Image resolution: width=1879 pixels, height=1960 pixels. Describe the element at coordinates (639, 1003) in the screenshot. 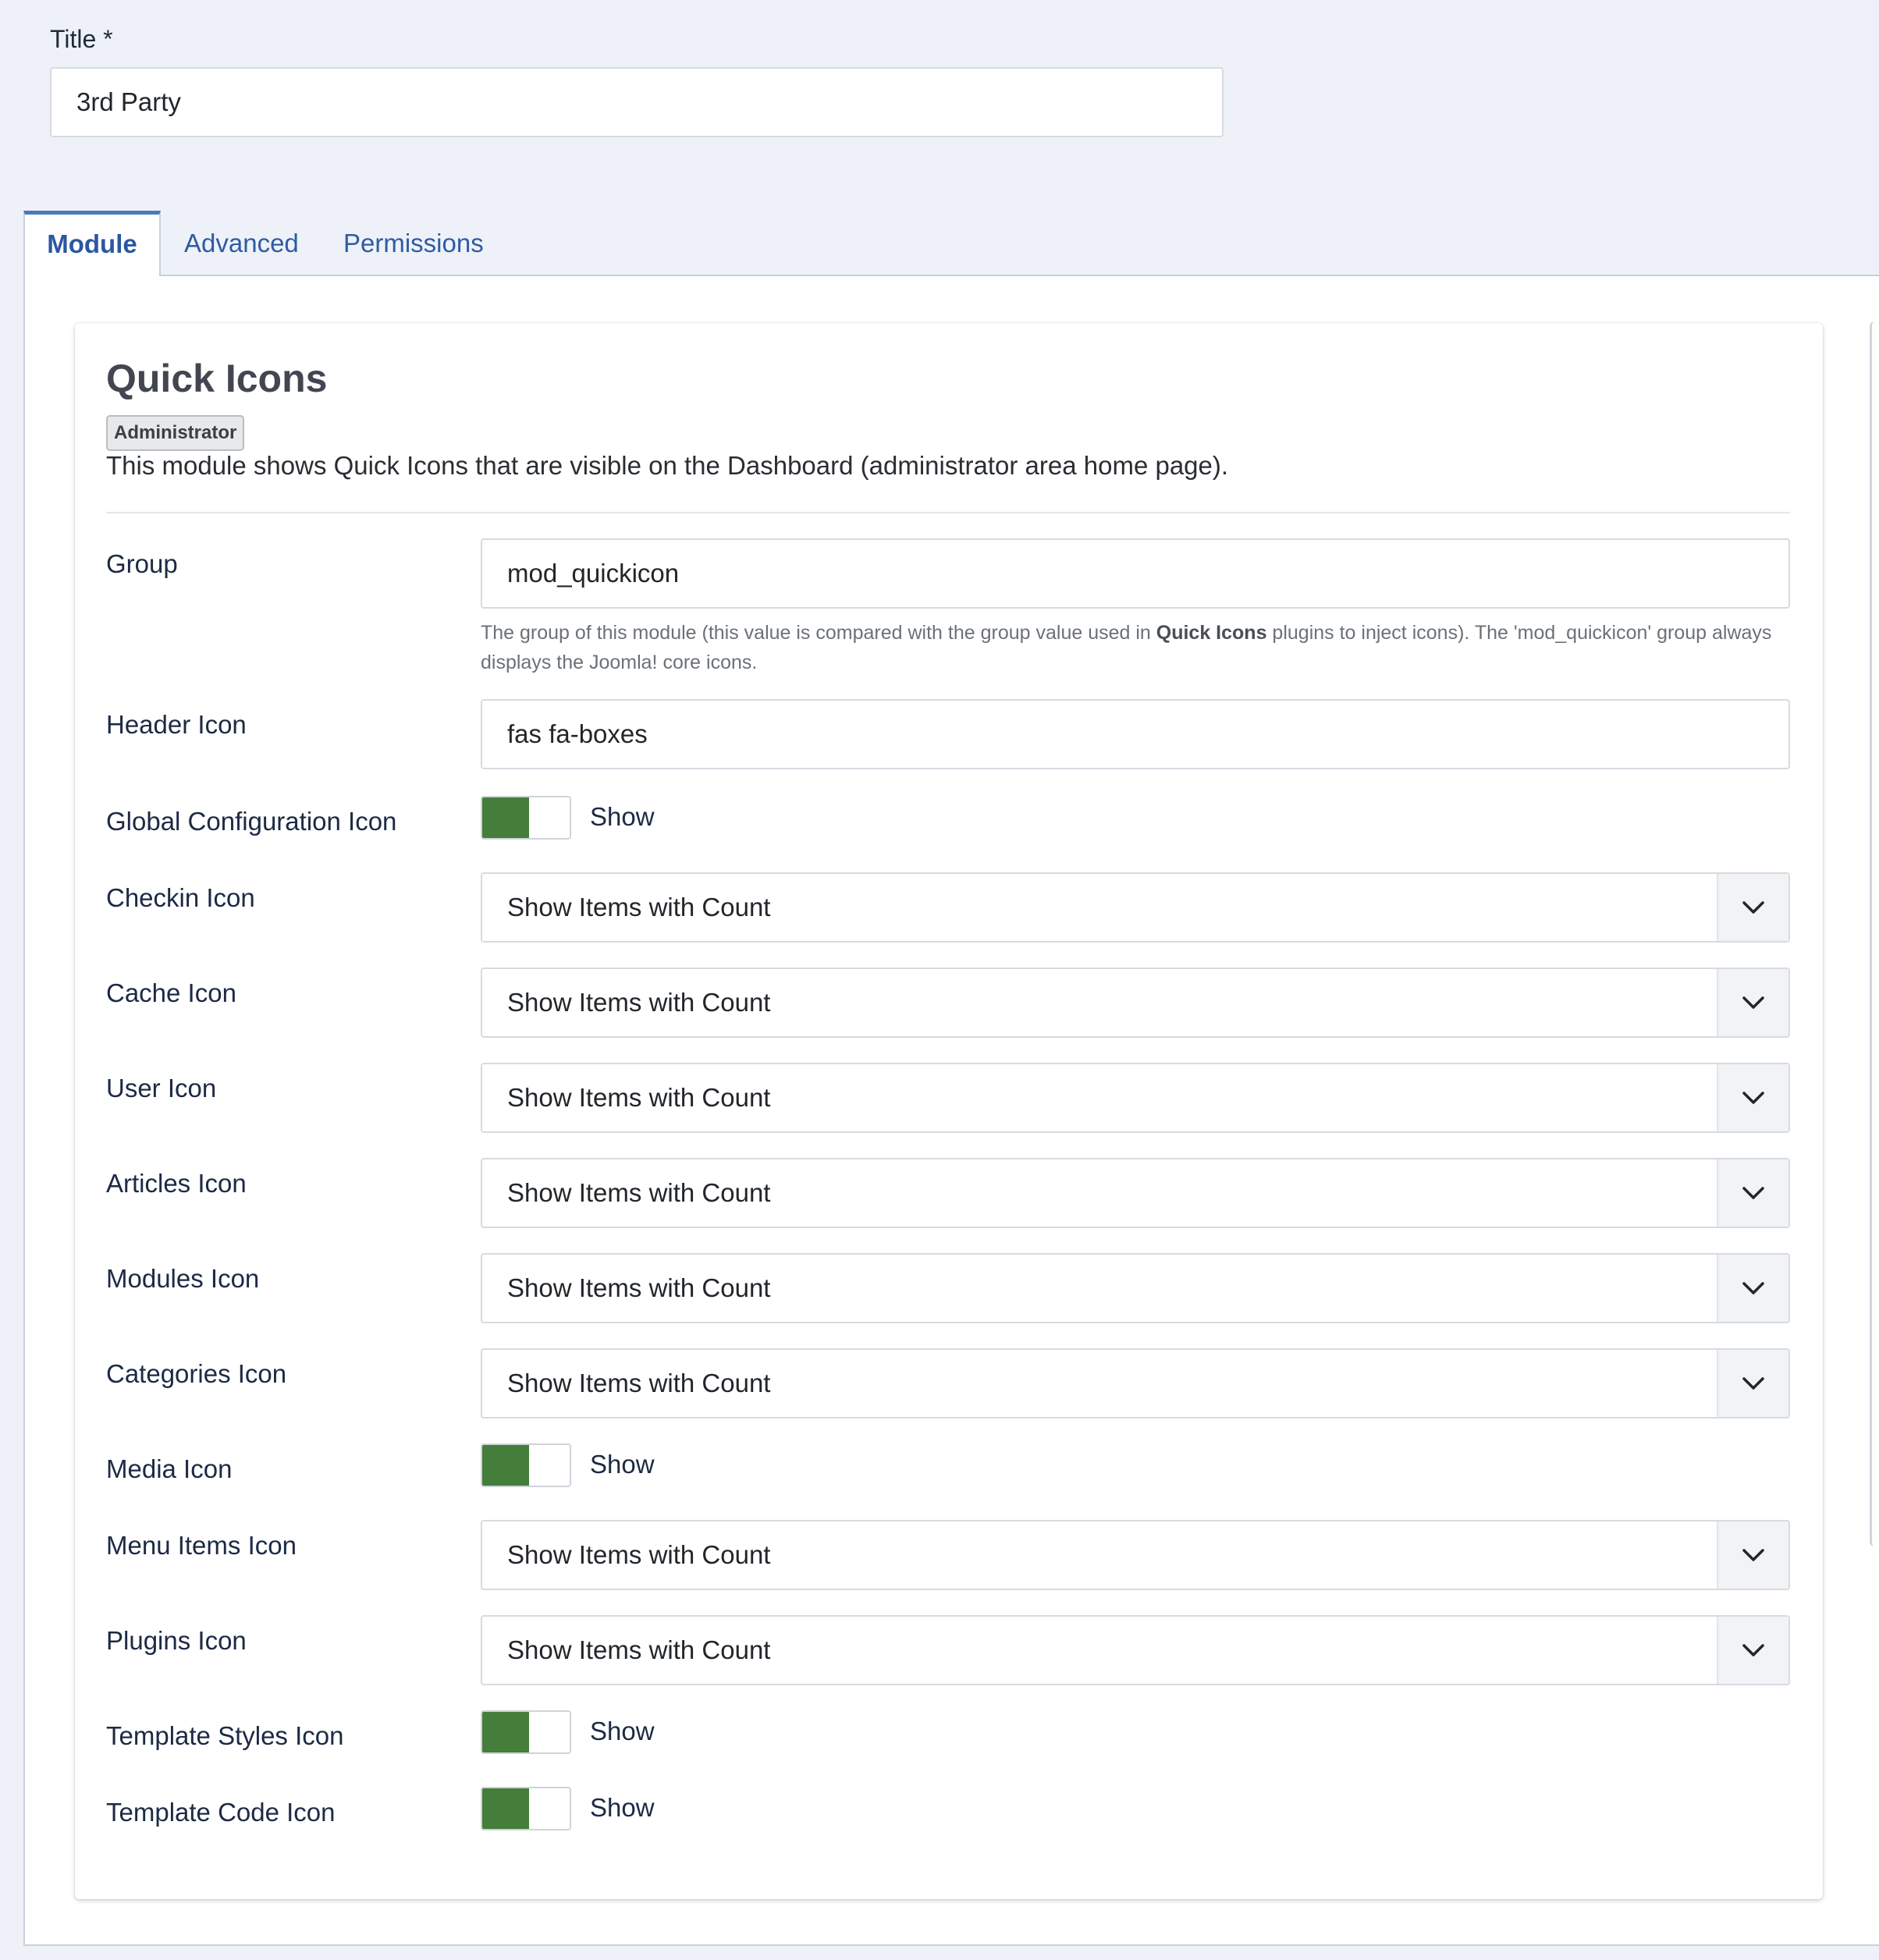

I see `cache-icon-value: Show Items with Count` at that location.